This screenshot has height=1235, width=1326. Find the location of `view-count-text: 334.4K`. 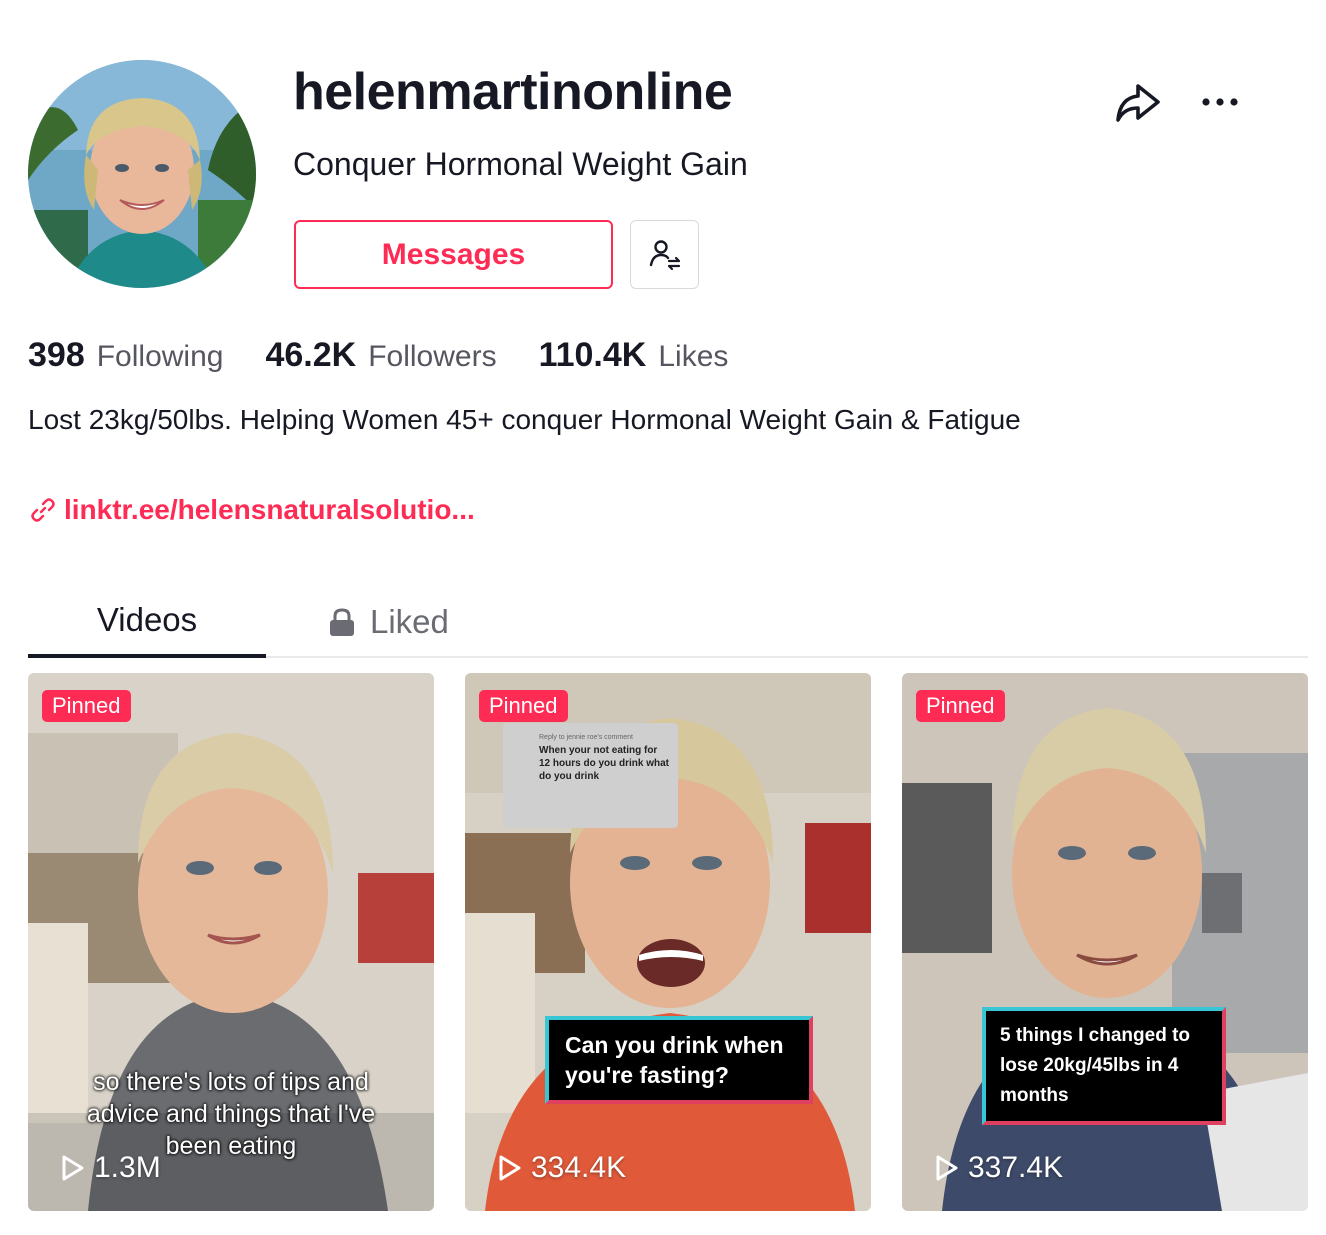

view-count-text: 334.4K is located at coordinates (579, 1167).